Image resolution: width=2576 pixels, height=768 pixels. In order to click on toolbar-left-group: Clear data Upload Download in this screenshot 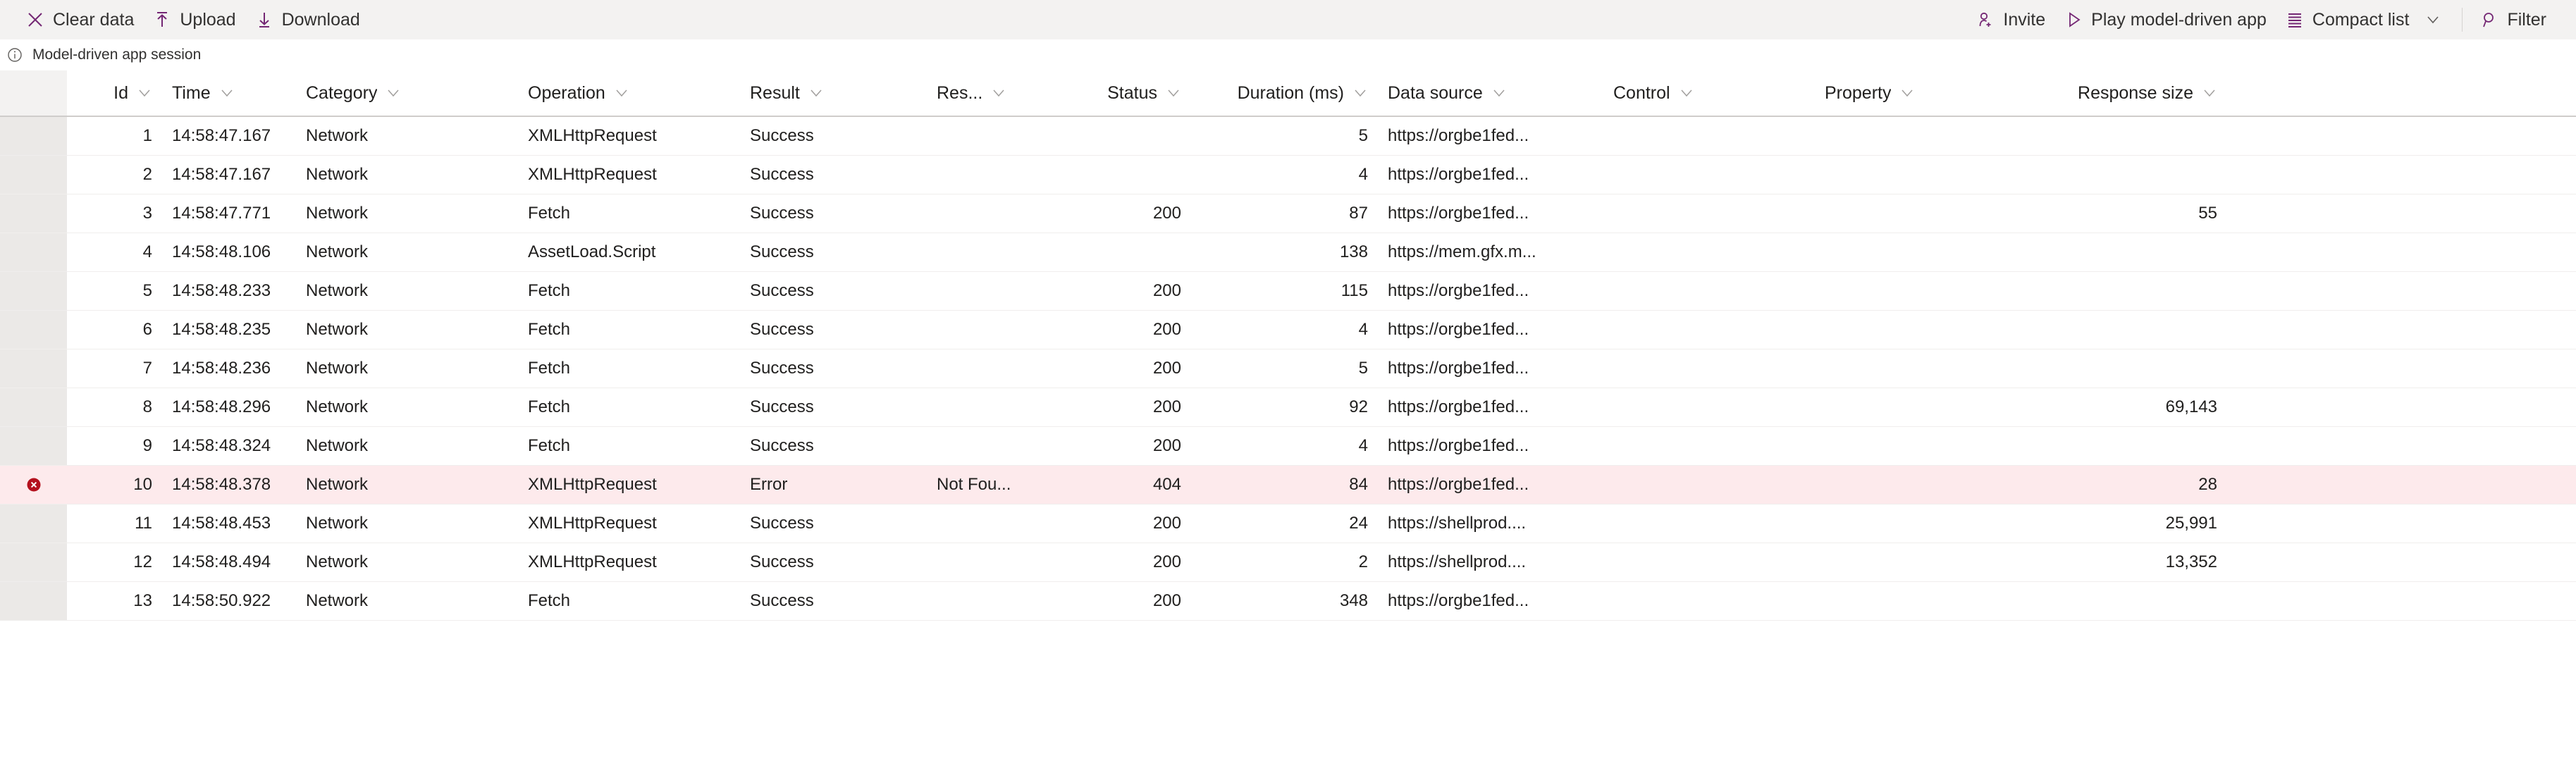, I will do `click(194, 20)`.